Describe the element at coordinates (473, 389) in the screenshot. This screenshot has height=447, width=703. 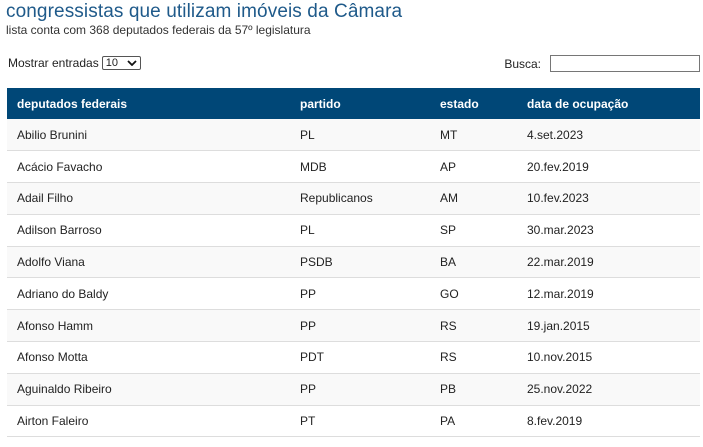
I see `cell-estado: PB` at that location.